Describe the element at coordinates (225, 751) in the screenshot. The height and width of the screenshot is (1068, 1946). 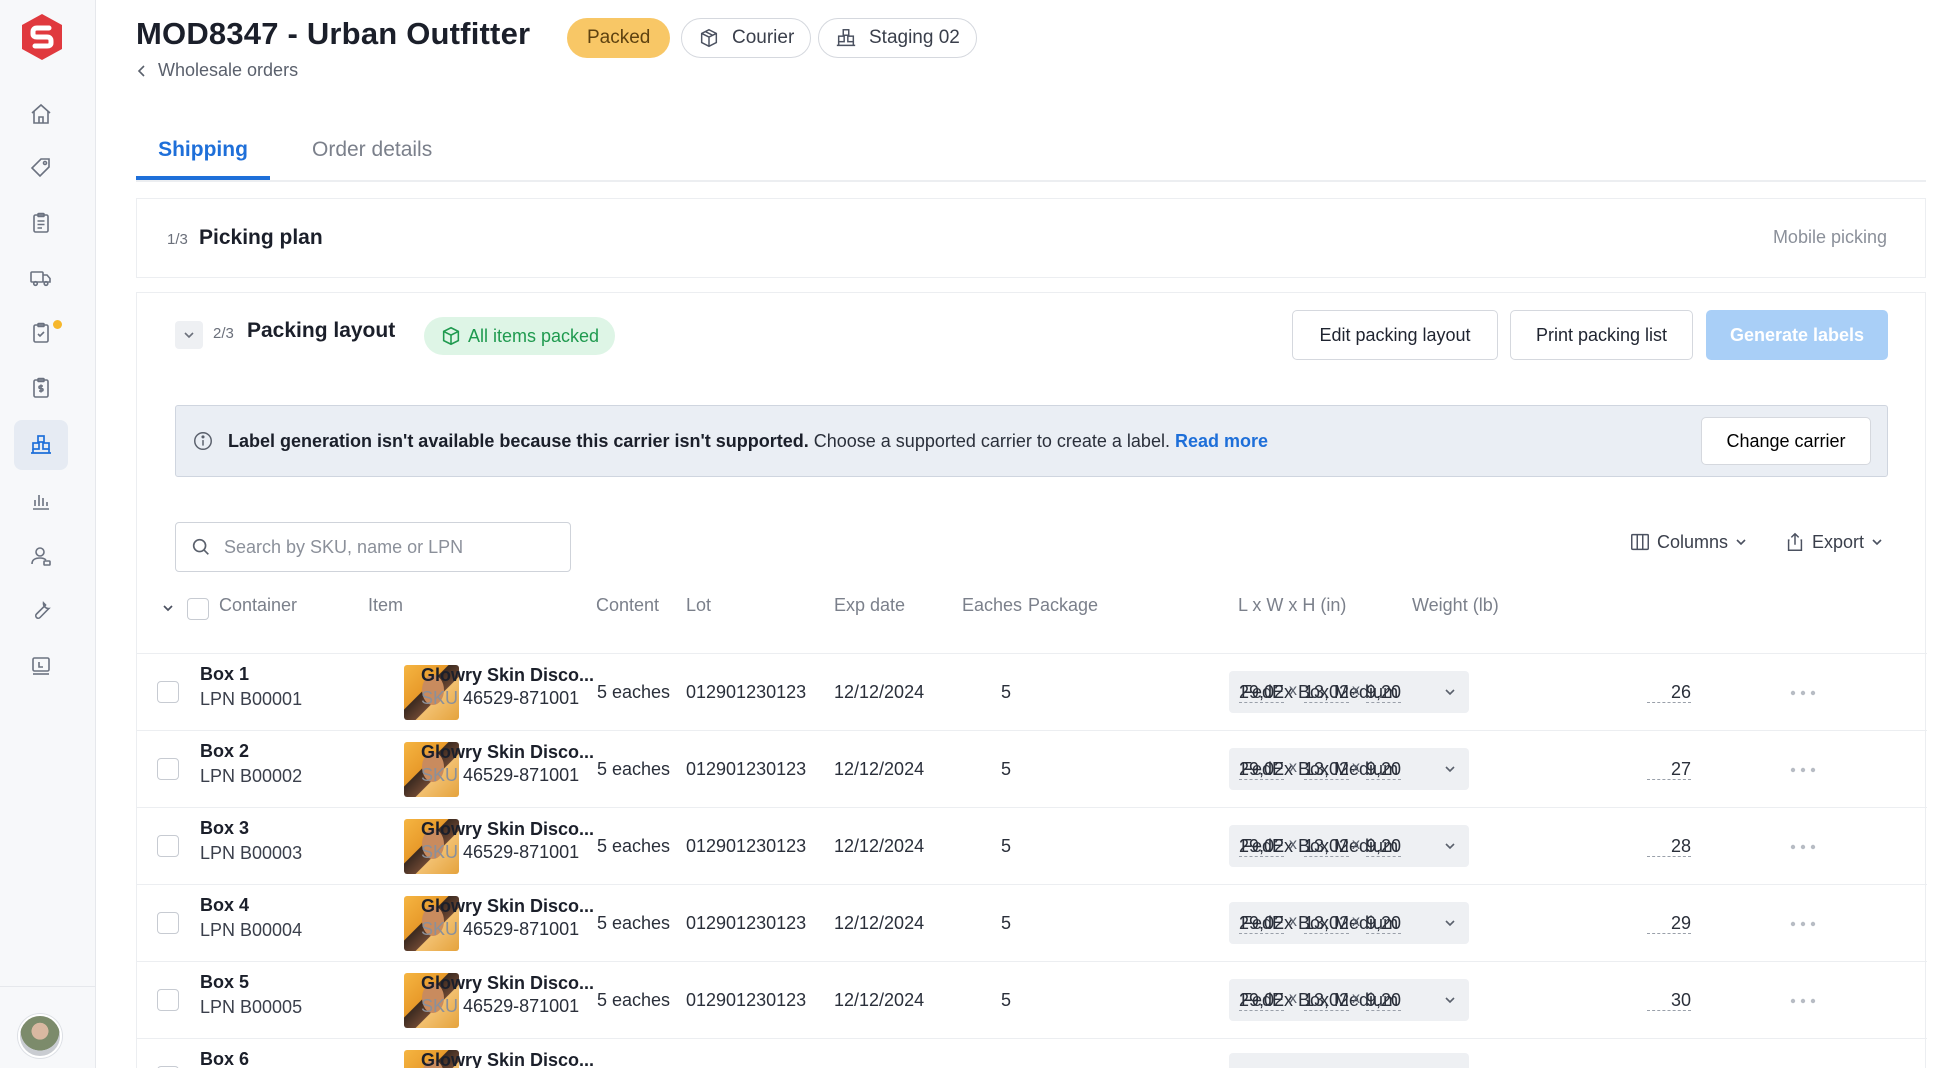
I see `container-name: Box 2` at that location.